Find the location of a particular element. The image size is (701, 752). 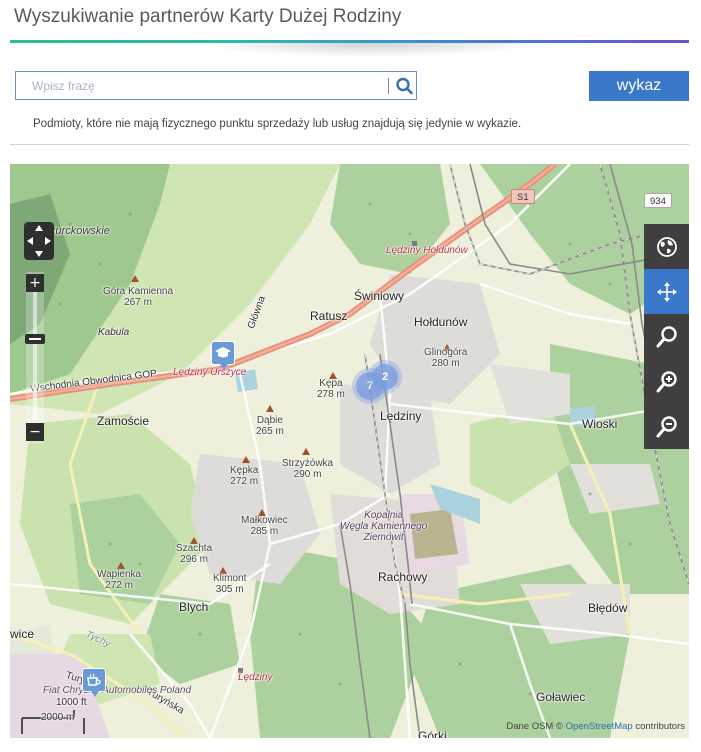

scale-label-top: 1000 ft is located at coordinates (71, 702).